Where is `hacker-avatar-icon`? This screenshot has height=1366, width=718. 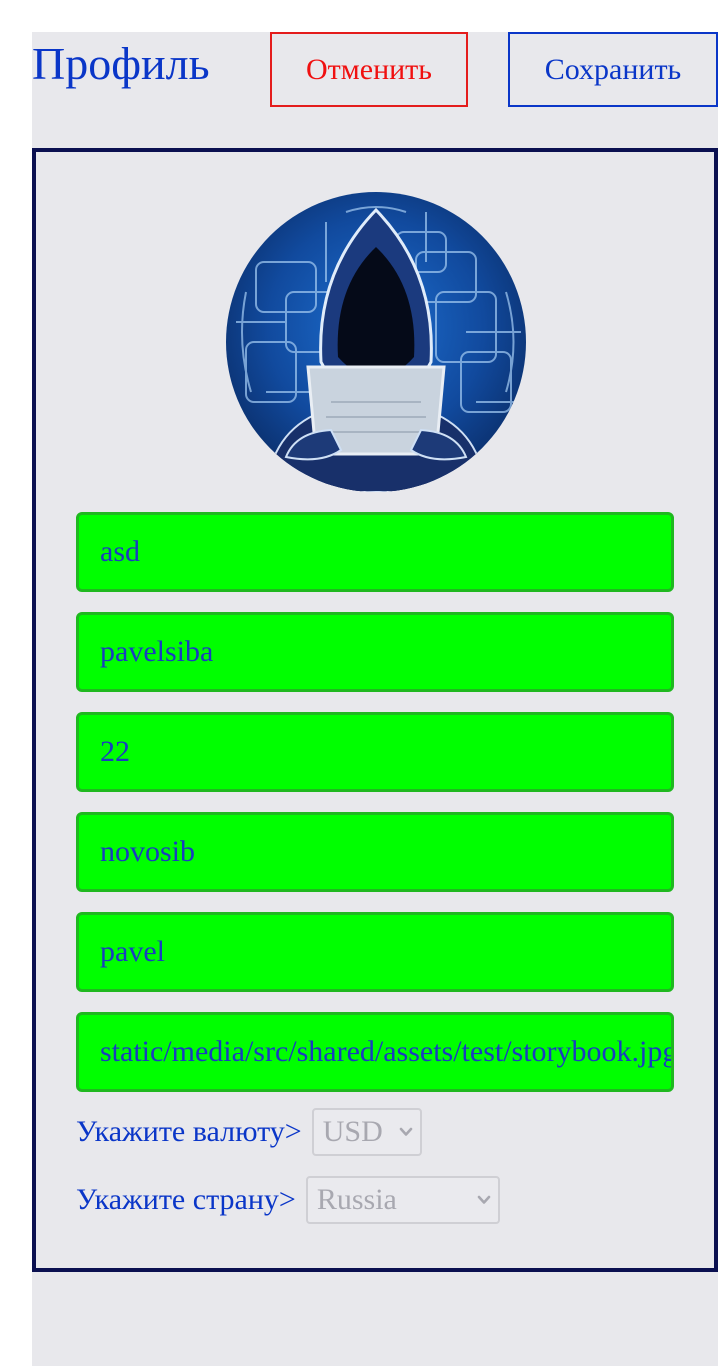 hacker-avatar-icon is located at coordinates (376, 342).